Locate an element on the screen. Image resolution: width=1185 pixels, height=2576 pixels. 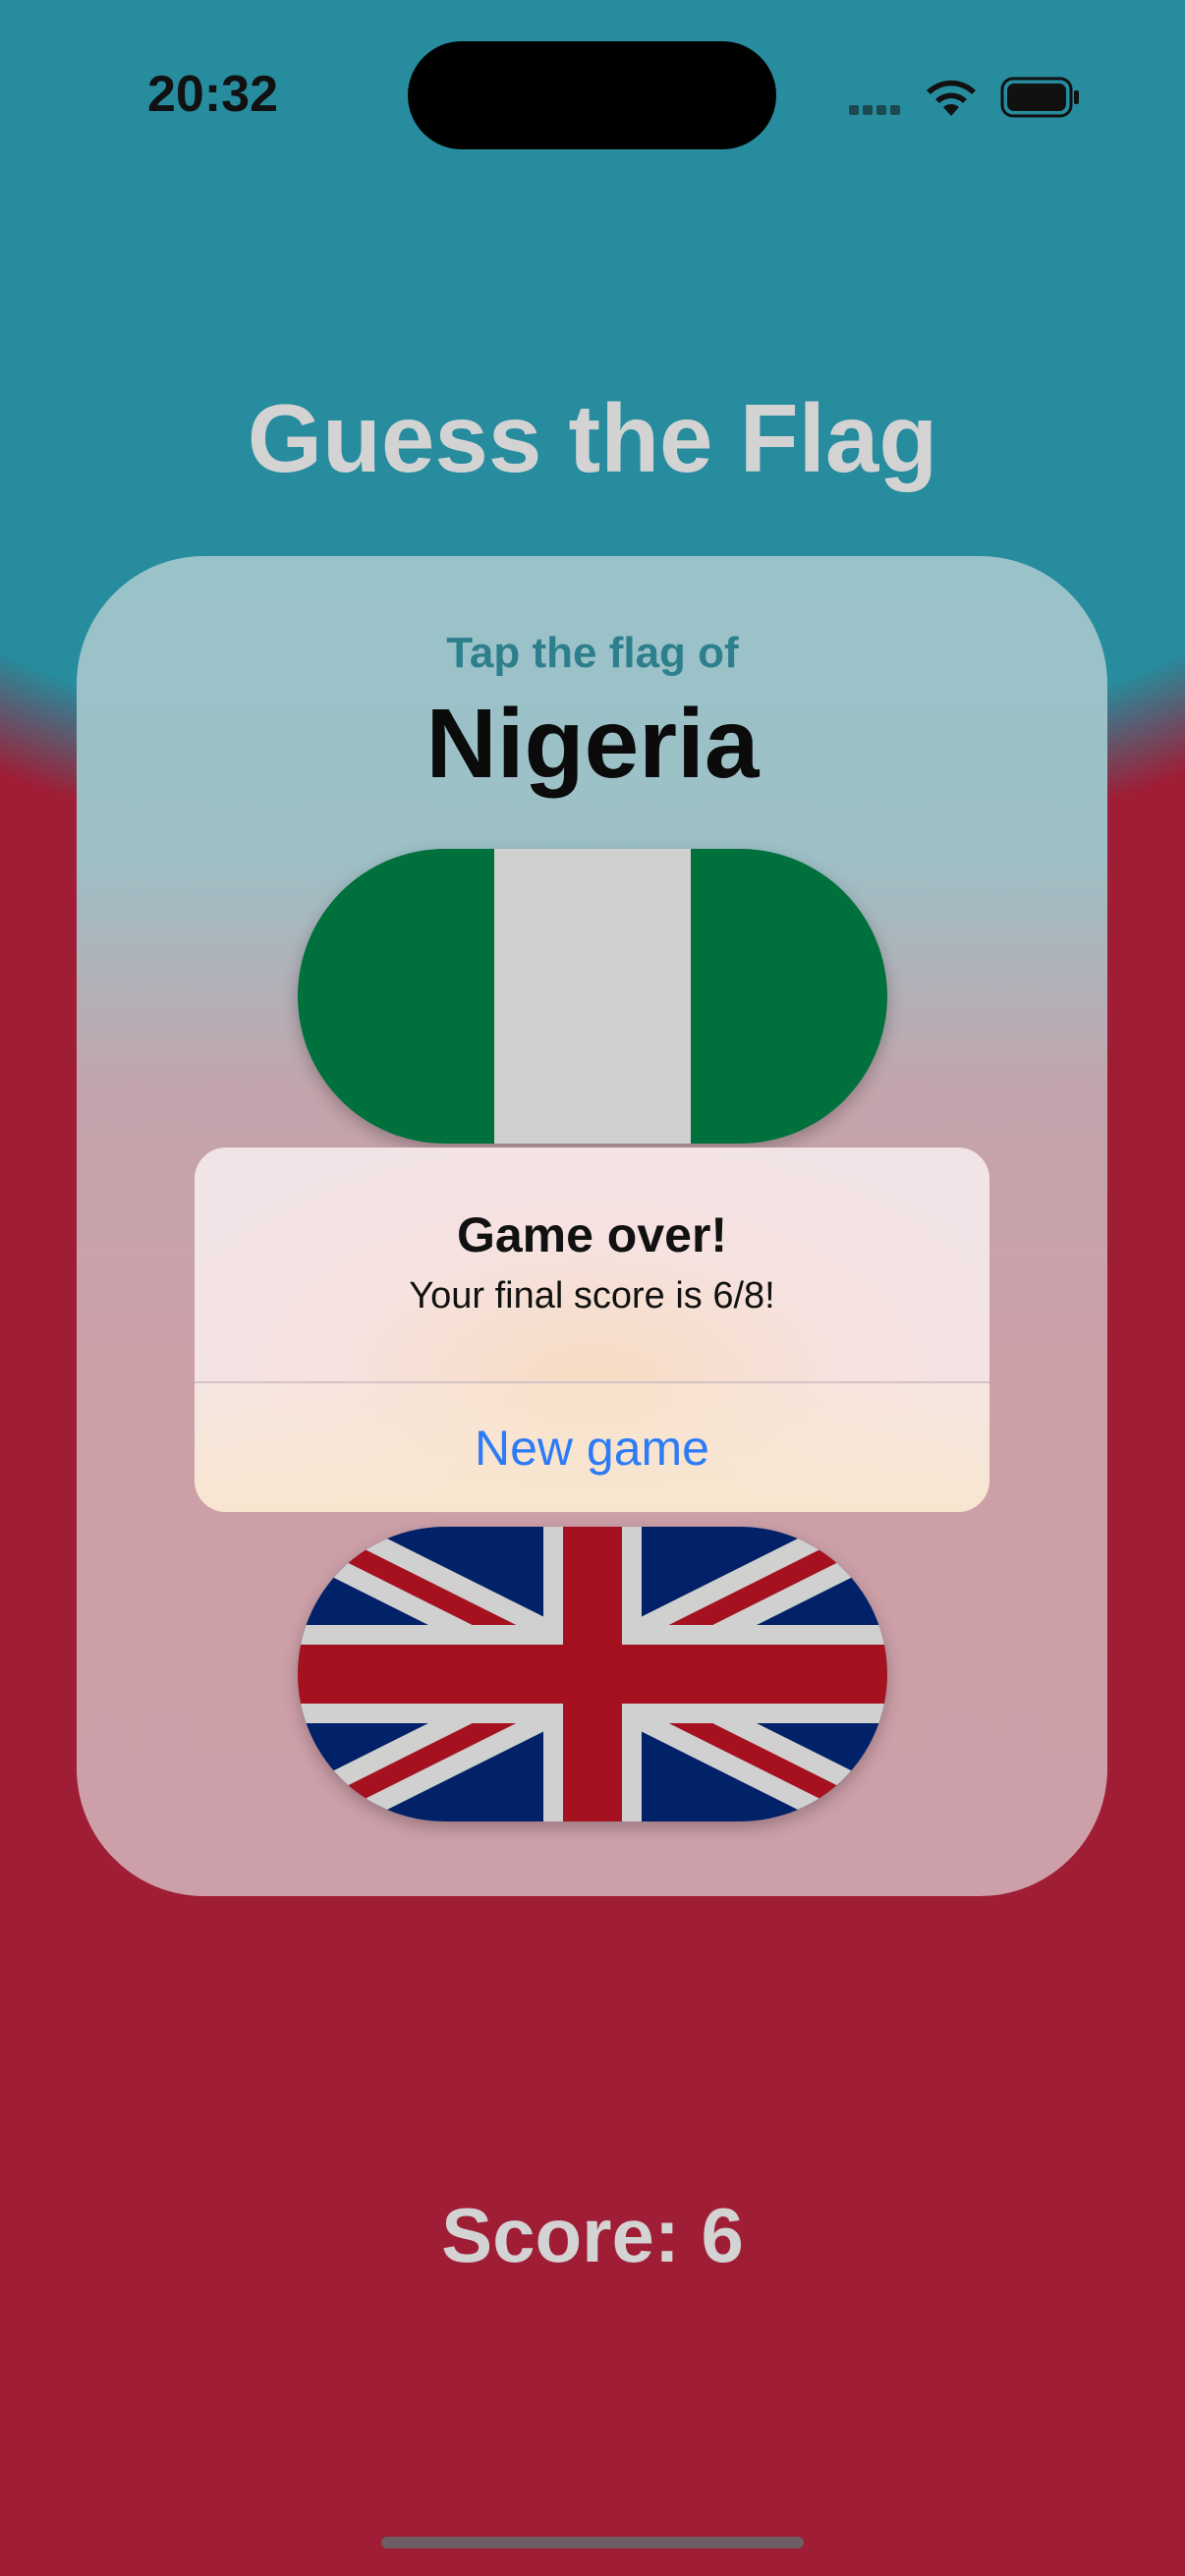
uk-flag-icon is located at coordinates (592, 1674).